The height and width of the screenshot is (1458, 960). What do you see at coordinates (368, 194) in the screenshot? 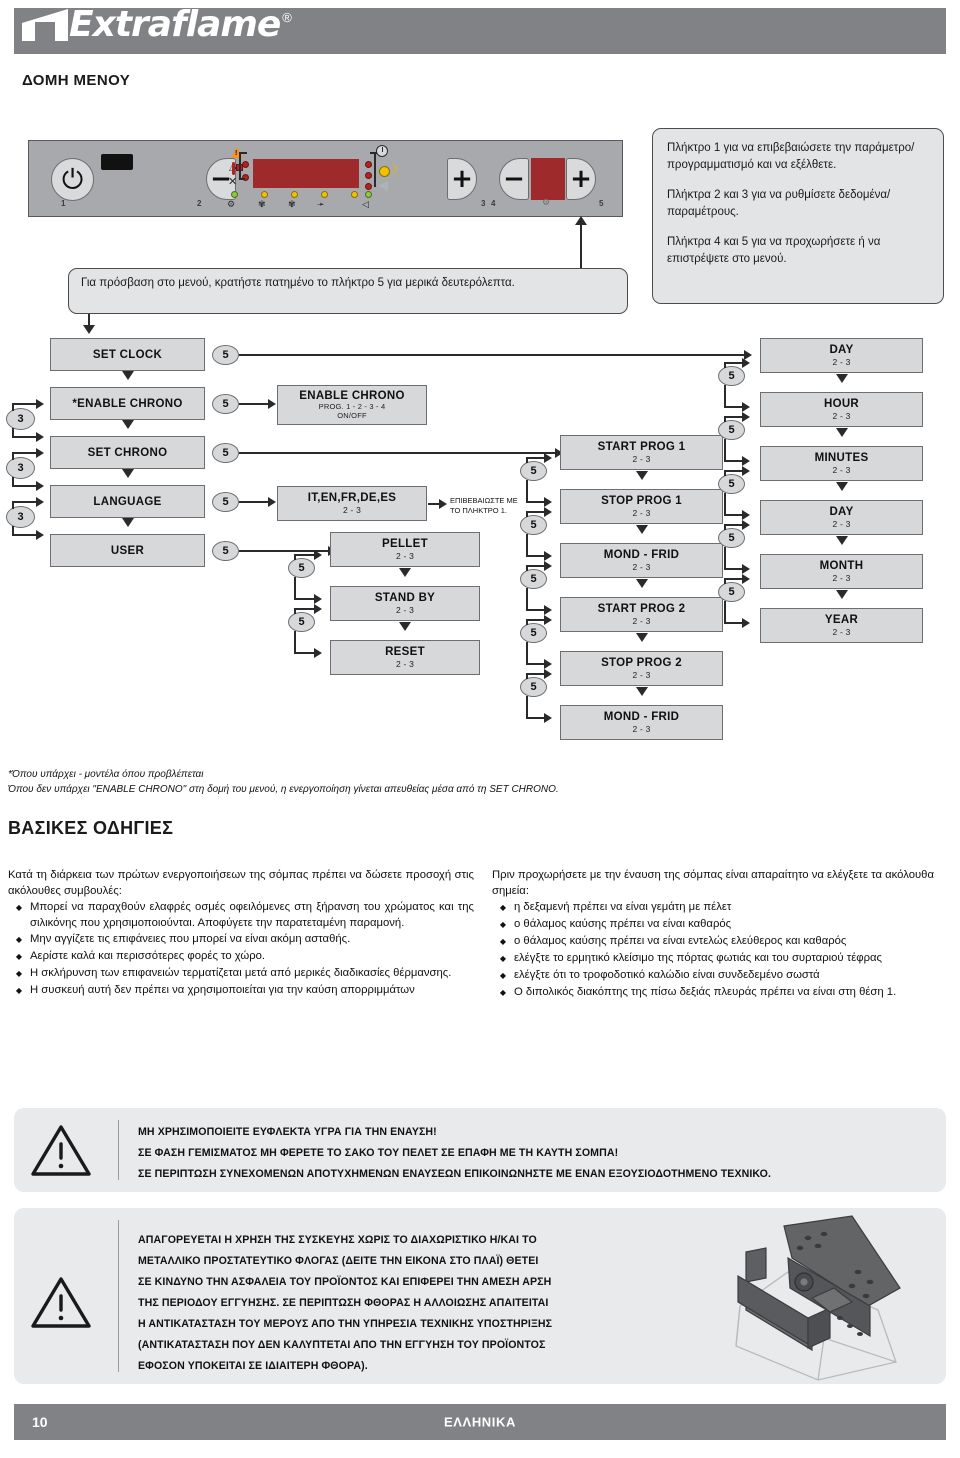
I see `led-remote` at bounding box center [368, 194].